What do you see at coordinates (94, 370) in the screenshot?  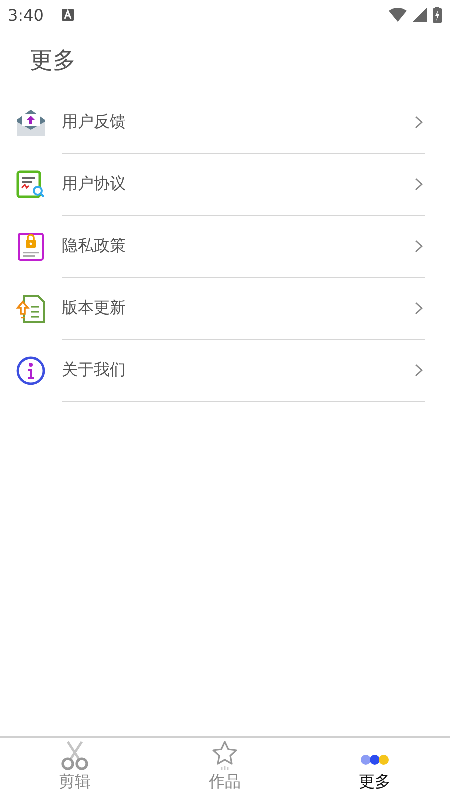 I see `menu-label: 关于我们` at bounding box center [94, 370].